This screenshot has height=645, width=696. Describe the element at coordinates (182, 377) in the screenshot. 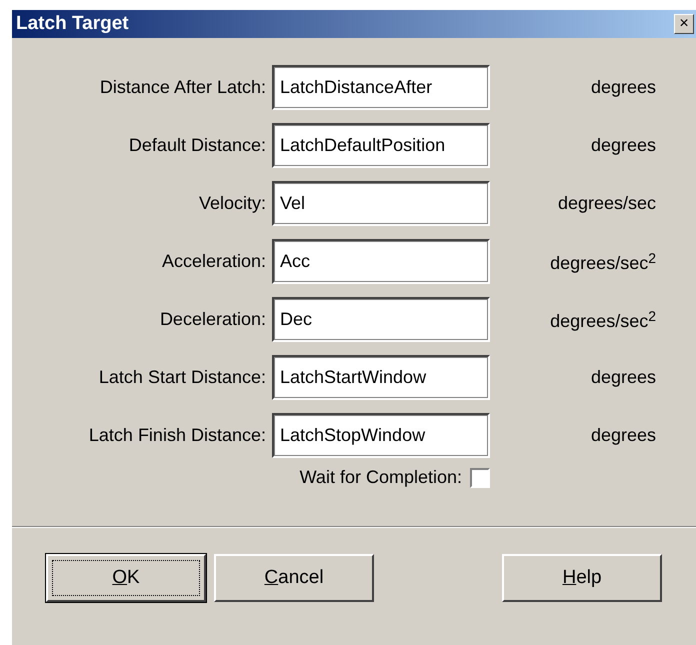

I see `field-label: Latch Start Distance:` at that location.